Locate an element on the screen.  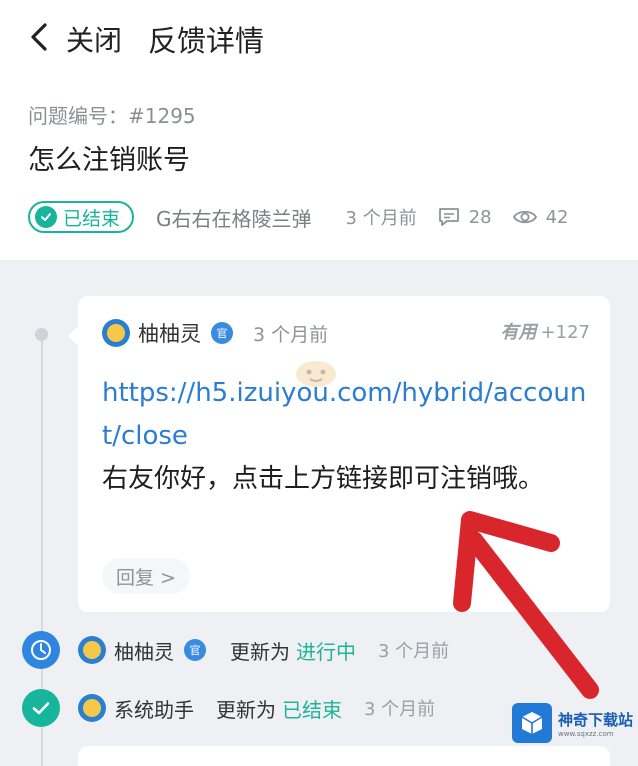
page-title: 反馈详情 is located at coordinates (206, 41).